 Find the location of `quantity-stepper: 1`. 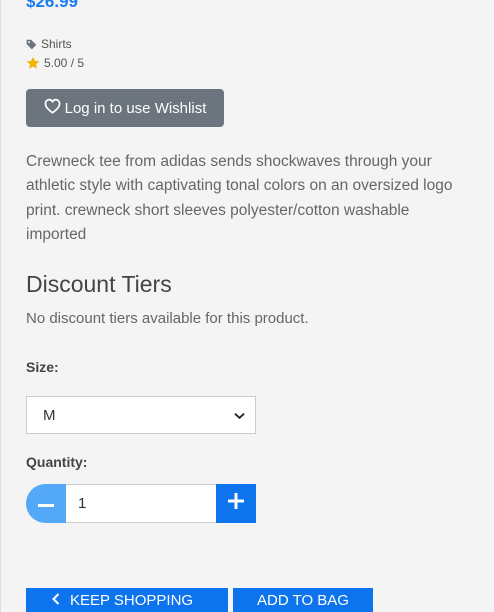

quantity-stepper: 1 is located at coordinates (141, 503).